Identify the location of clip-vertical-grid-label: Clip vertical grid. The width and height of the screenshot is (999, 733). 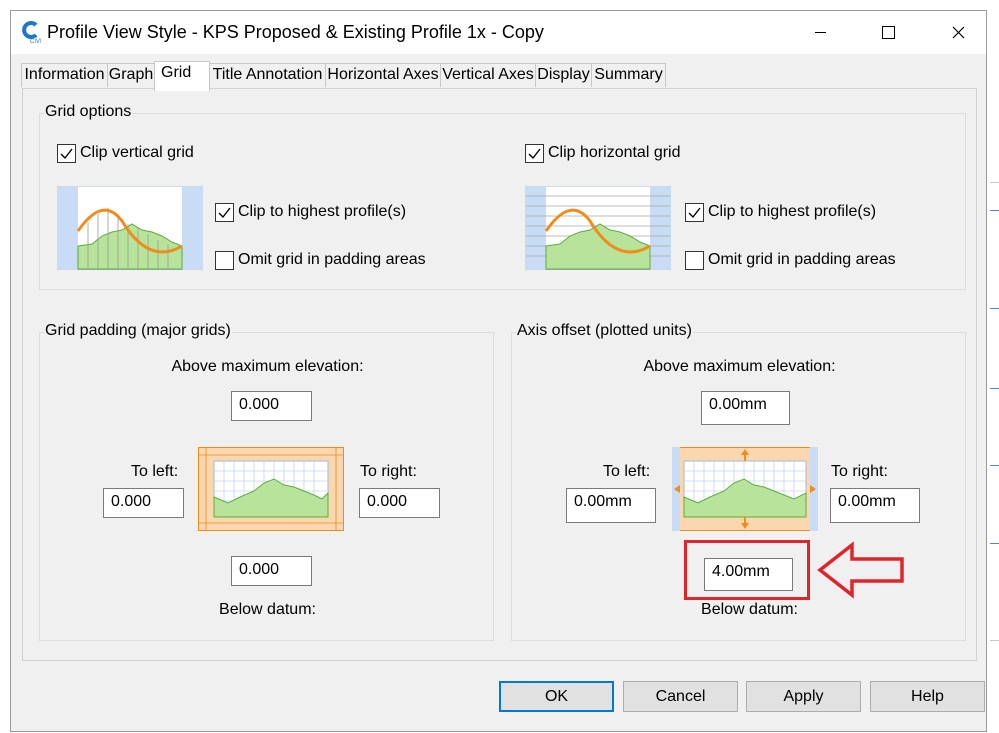
(137, 152).